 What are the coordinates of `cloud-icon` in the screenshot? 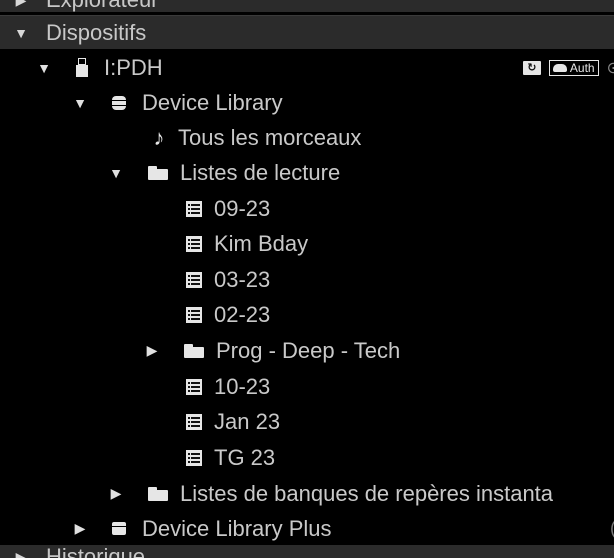 It's located at (559, 67).